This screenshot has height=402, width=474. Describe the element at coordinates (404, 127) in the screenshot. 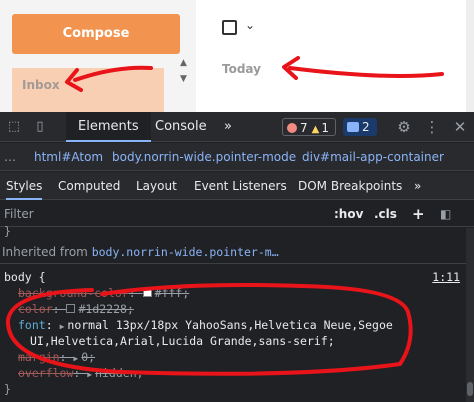

I see `gear-icon: ⚙` at that location.